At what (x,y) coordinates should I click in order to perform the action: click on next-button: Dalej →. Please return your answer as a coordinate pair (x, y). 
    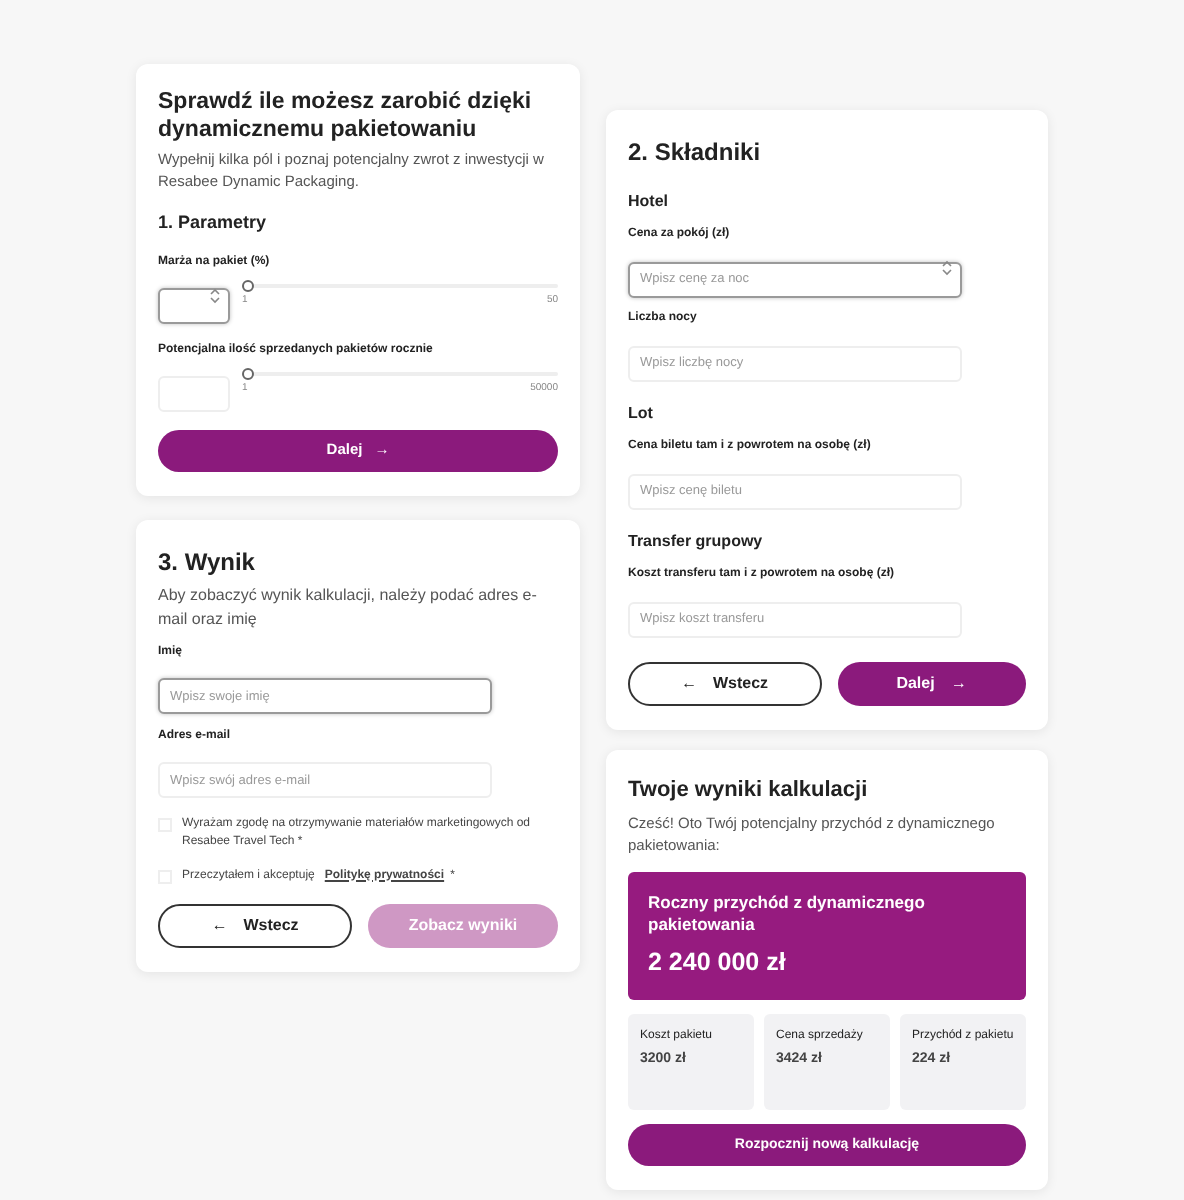
    Looking at the image, I should click on (931, 684).